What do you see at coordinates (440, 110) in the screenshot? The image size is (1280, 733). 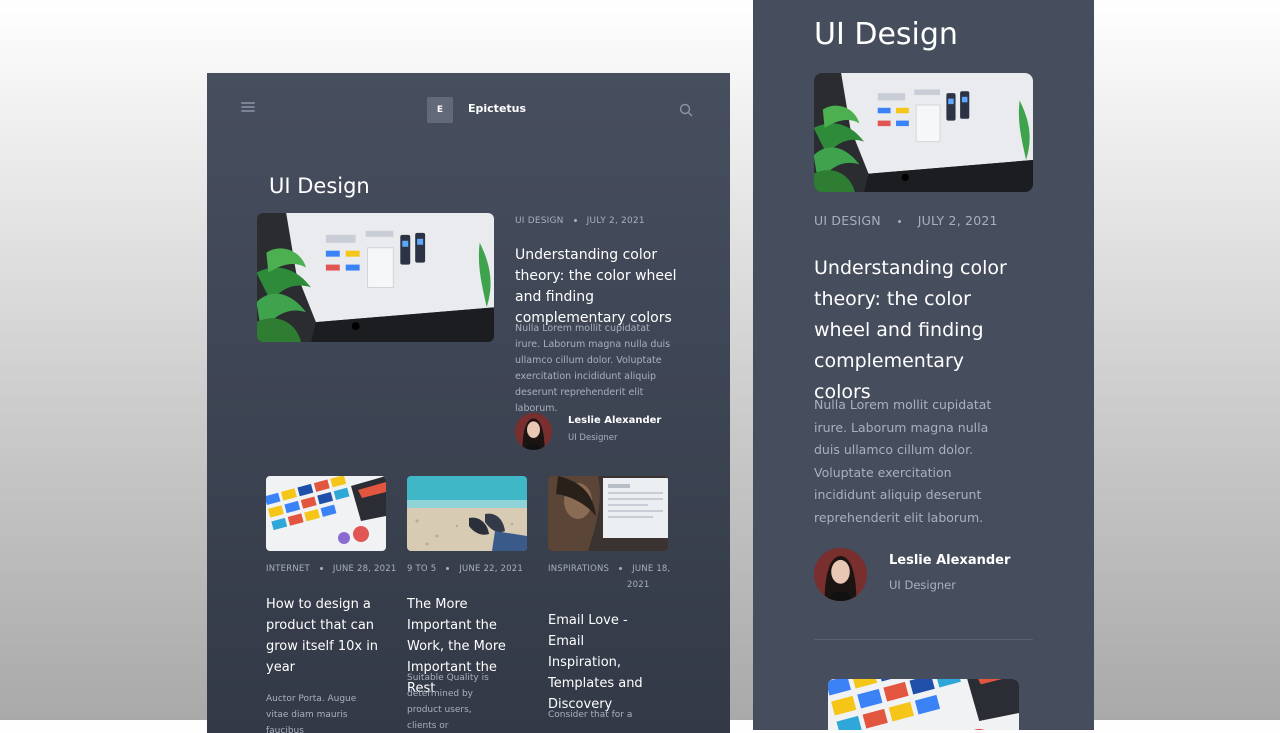 I see `logo-badge: E` at bounding box center [440, 110].